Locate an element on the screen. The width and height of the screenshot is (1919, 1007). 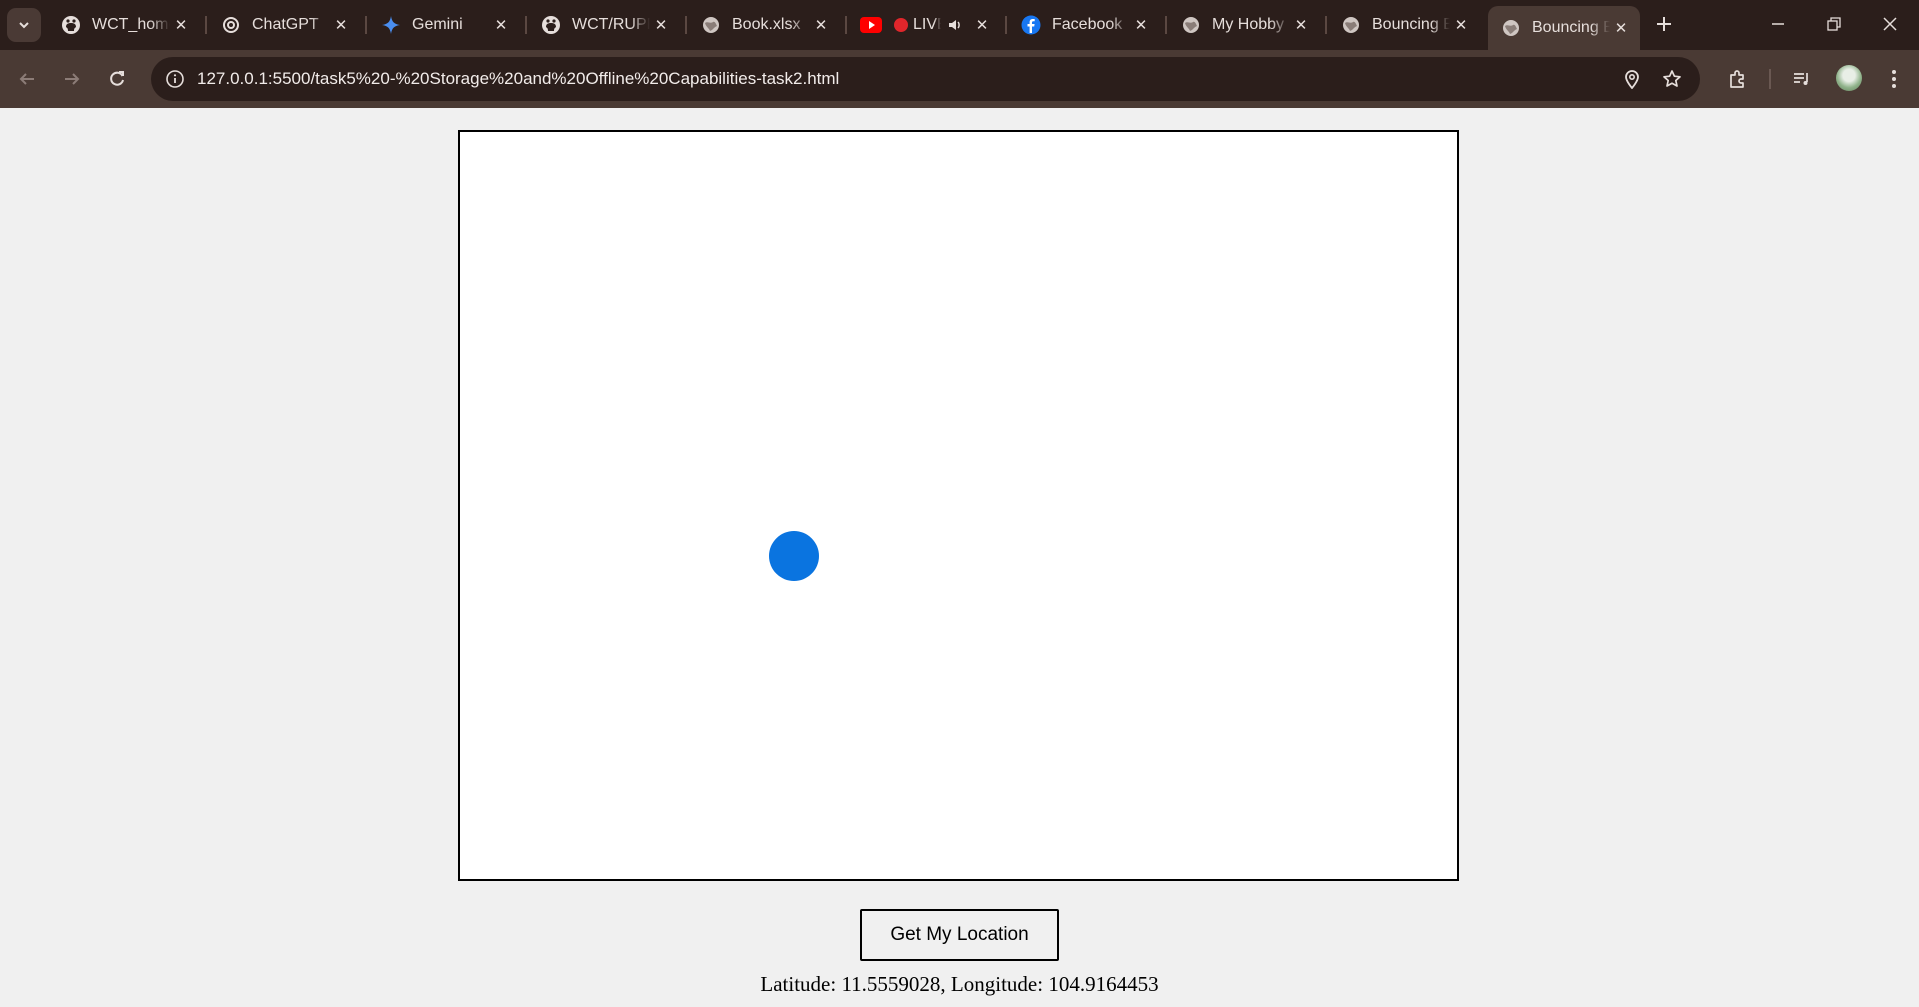
tab-title: ChatGPT is located at coordinates (285, 24).